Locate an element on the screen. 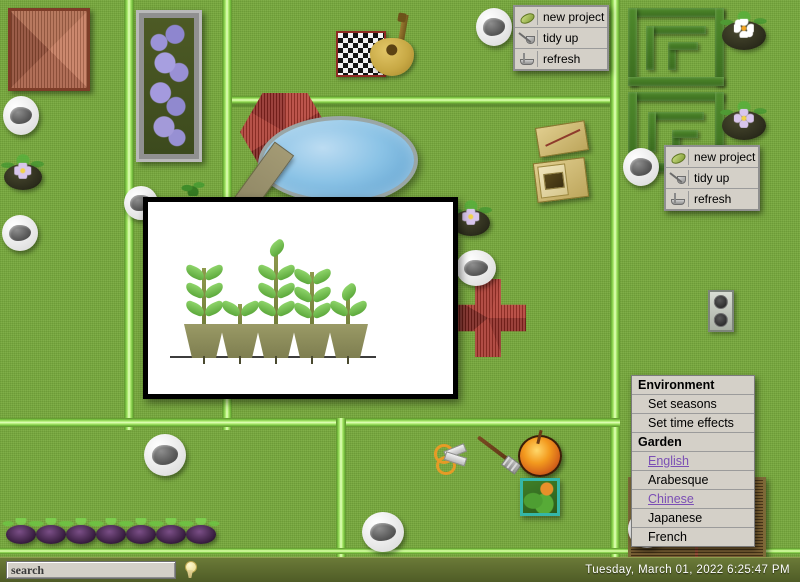 This screenshot has width=800, height=582. book-bookmark is located at coordinates (563, 137).